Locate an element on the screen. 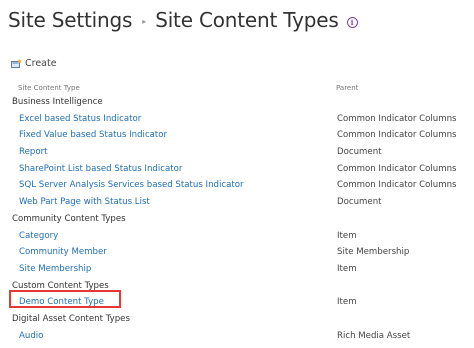  group-name: Digital Asset Content Types is located at coordinates (71, 318).